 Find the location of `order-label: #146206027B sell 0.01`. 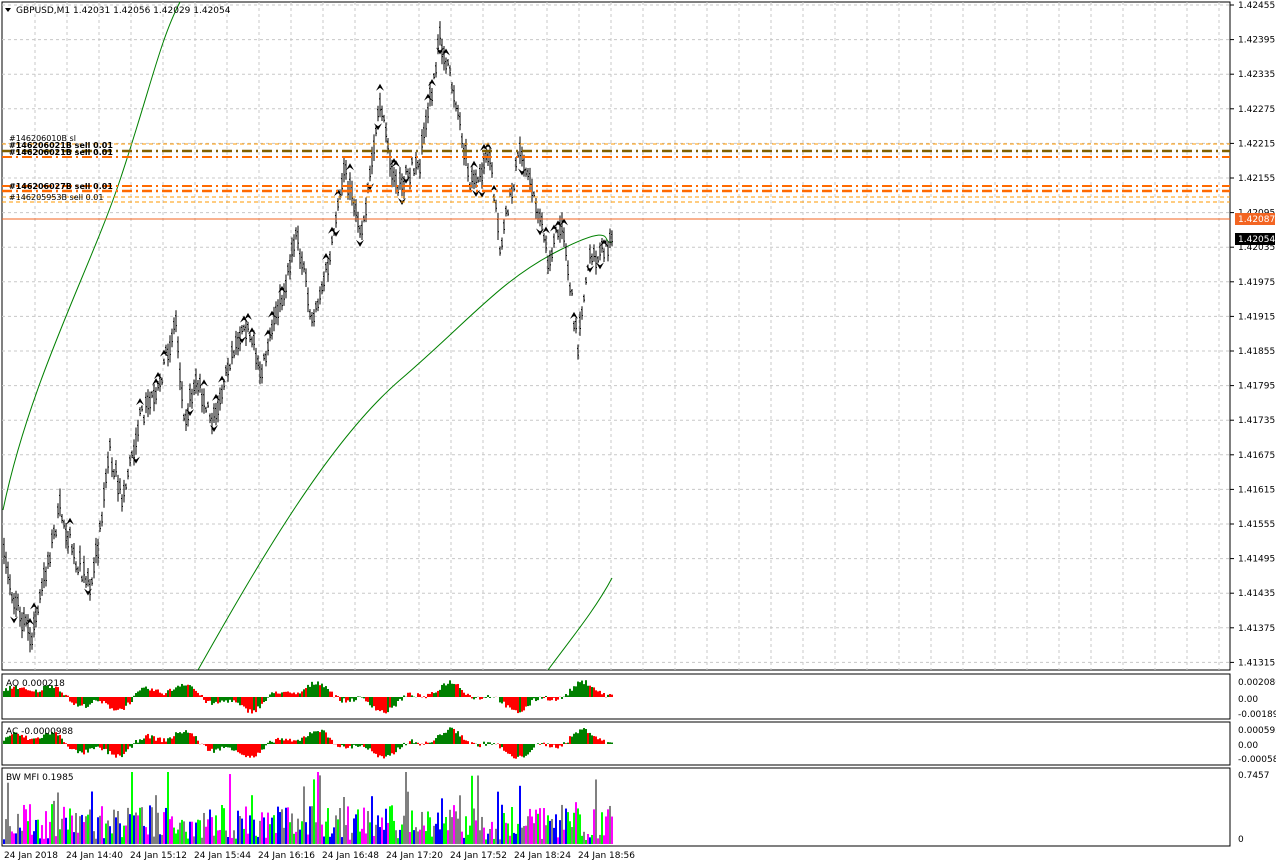

order-label: #146206027B sell 0.01 is located at coordinates (61, 186).